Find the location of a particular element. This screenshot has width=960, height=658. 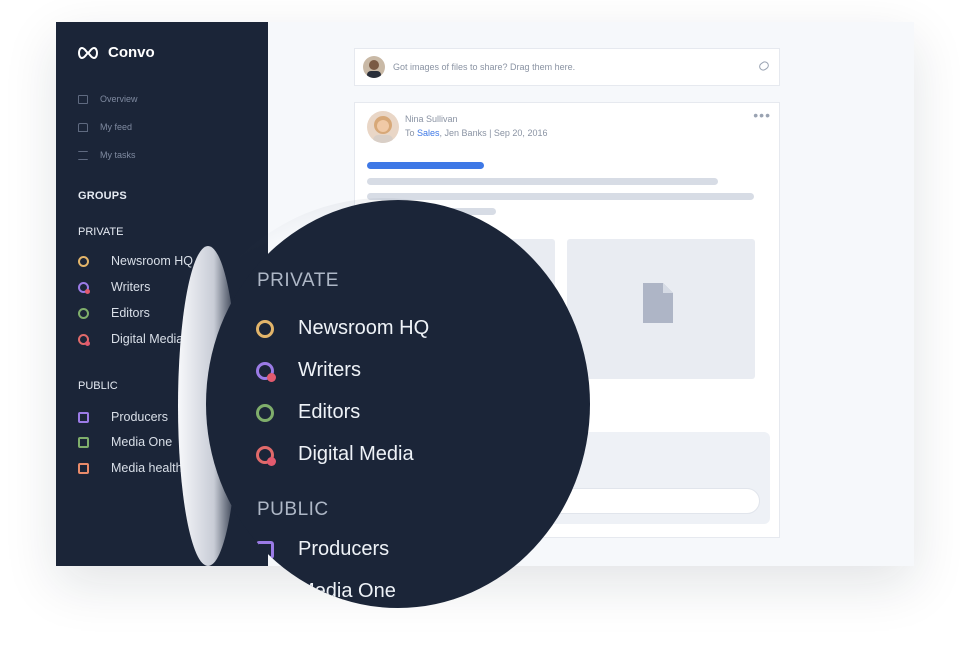

home-icon is located at coordinates (83, 127).